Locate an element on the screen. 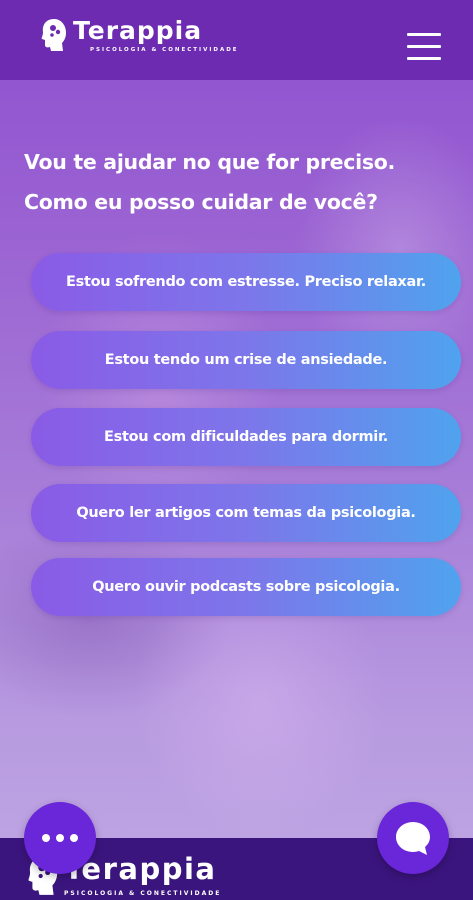 The height and width of the screenshot is (900, 473). chat-bubble-icon is located at coordinates (413, 838).